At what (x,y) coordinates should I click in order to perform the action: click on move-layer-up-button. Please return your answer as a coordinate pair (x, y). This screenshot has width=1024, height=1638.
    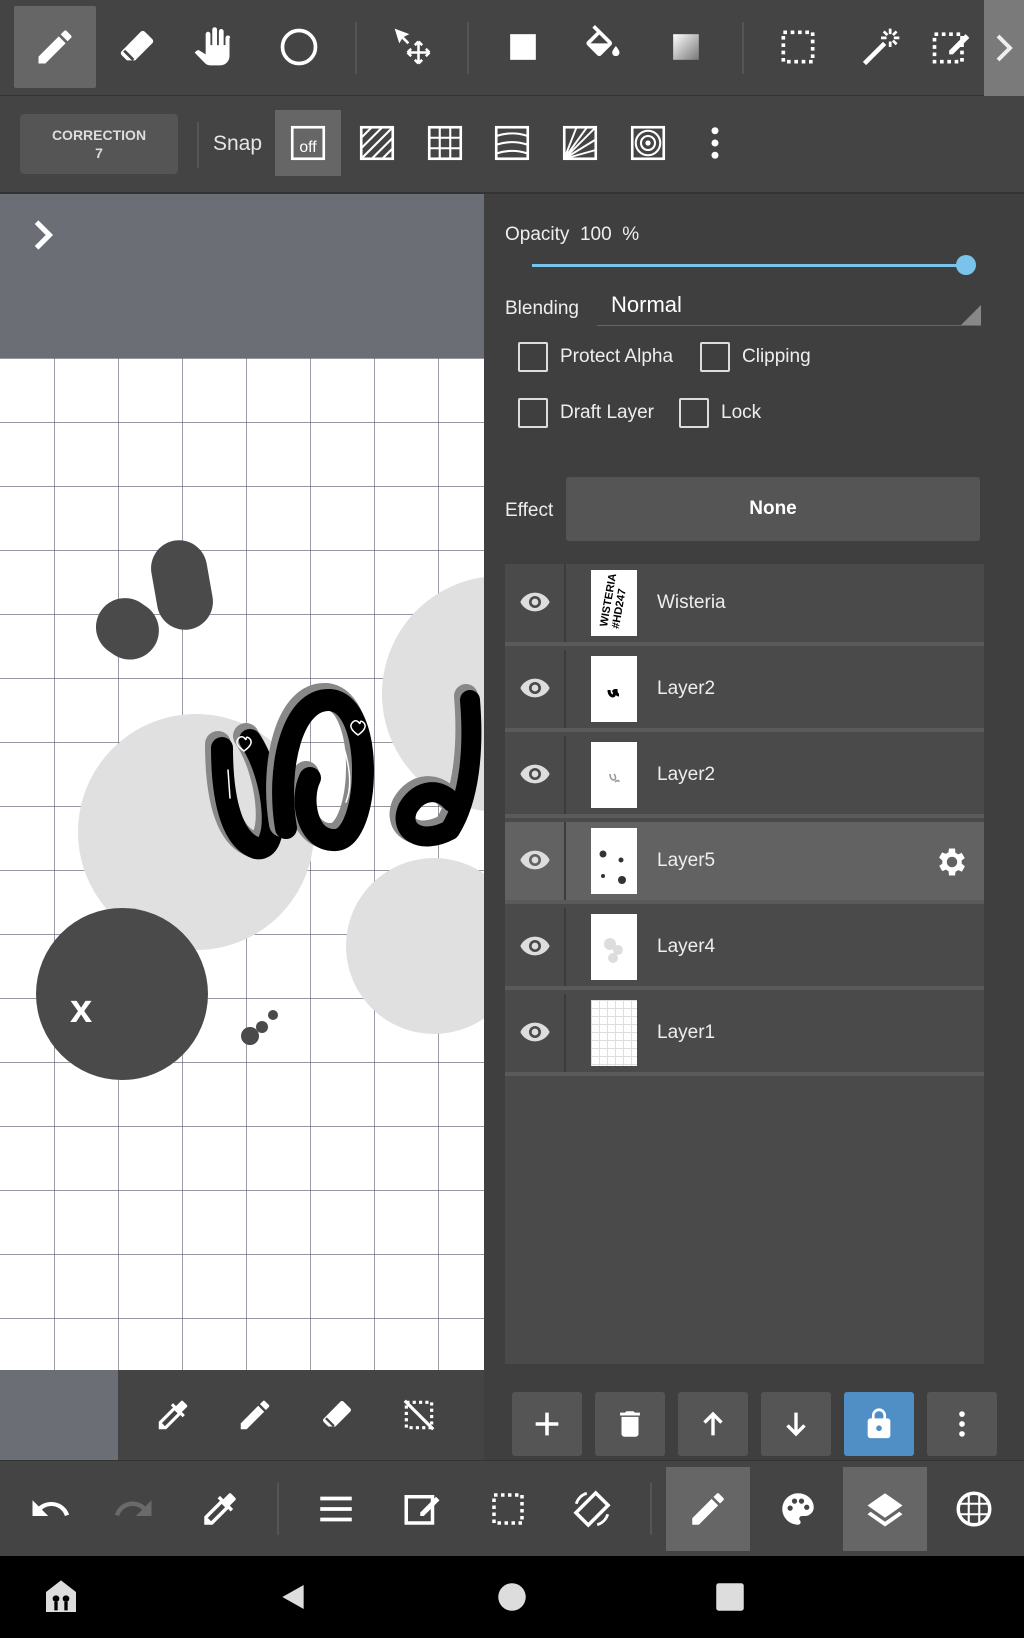
    Looking at the image, I should click on (713, 1424).